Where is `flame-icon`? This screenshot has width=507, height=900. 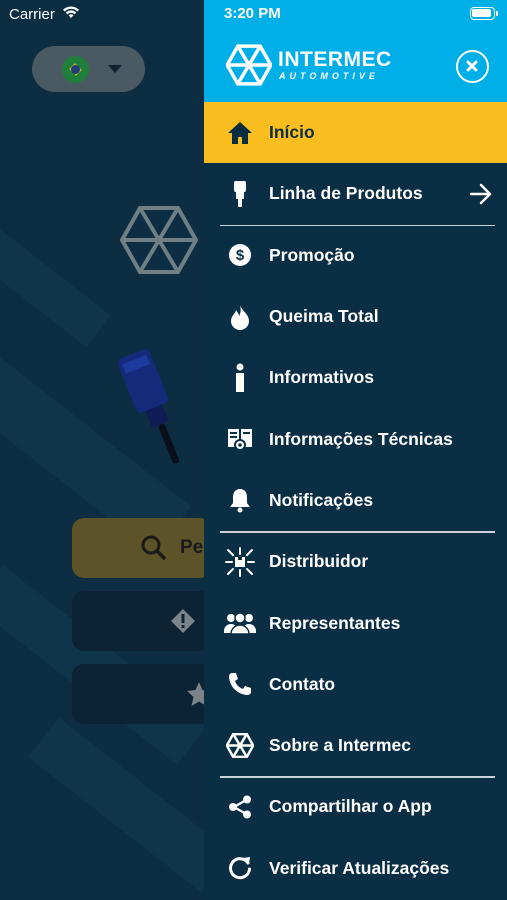 flame-icon is located at coordinates (240, 317).